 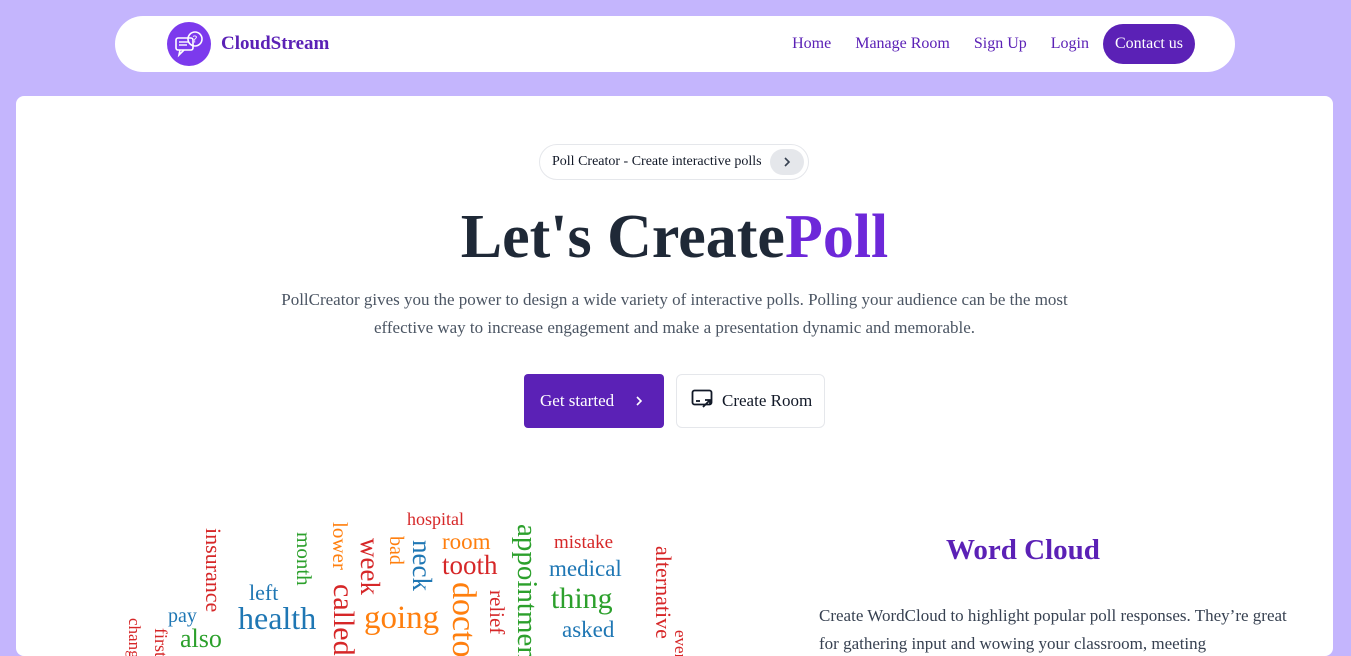 I want to click on screen-share-icon, so click(x=702, y=401).